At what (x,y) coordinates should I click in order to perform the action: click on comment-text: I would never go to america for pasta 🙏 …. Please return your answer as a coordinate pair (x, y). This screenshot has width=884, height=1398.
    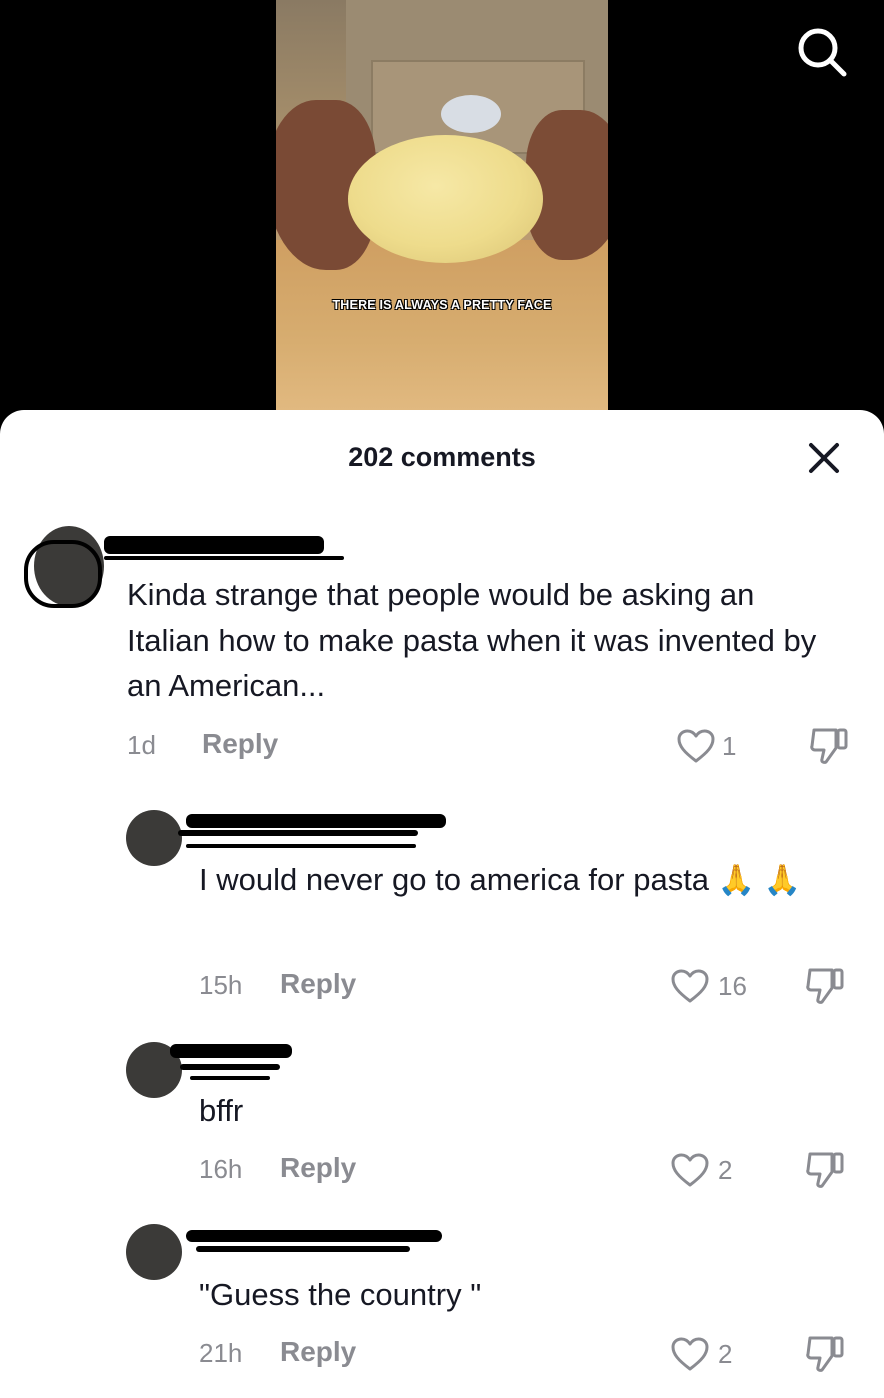
    Looking at the image, I should click on (529, 880).